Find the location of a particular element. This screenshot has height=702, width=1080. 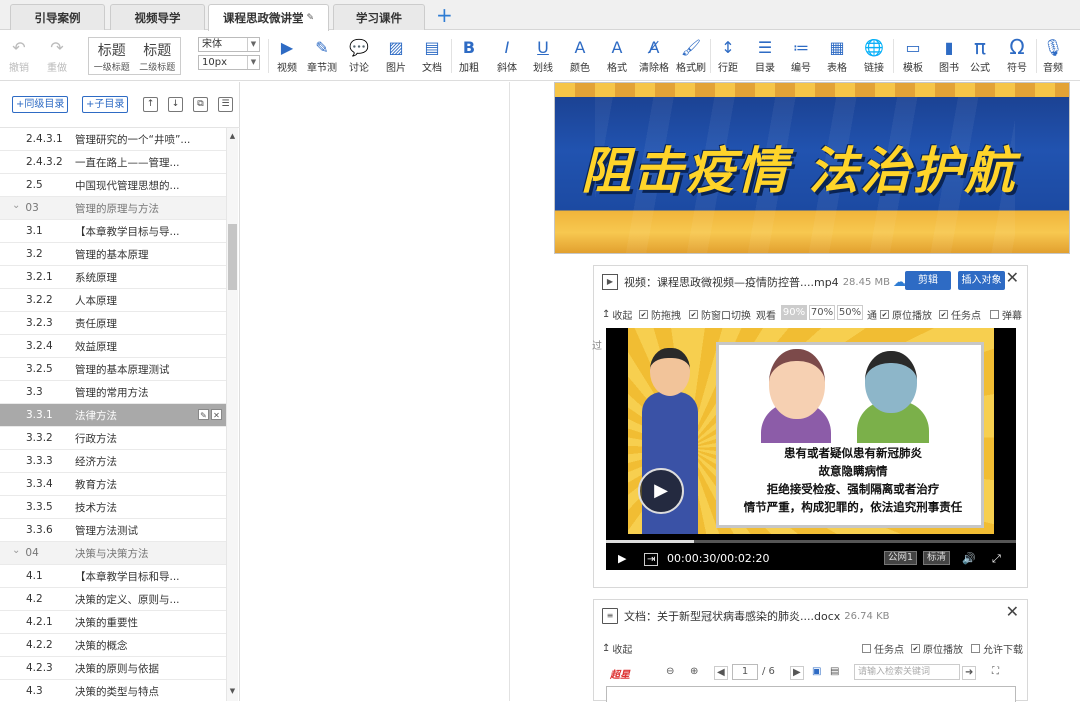

next-icon: ⇥ is located at coordinates (651, 559).